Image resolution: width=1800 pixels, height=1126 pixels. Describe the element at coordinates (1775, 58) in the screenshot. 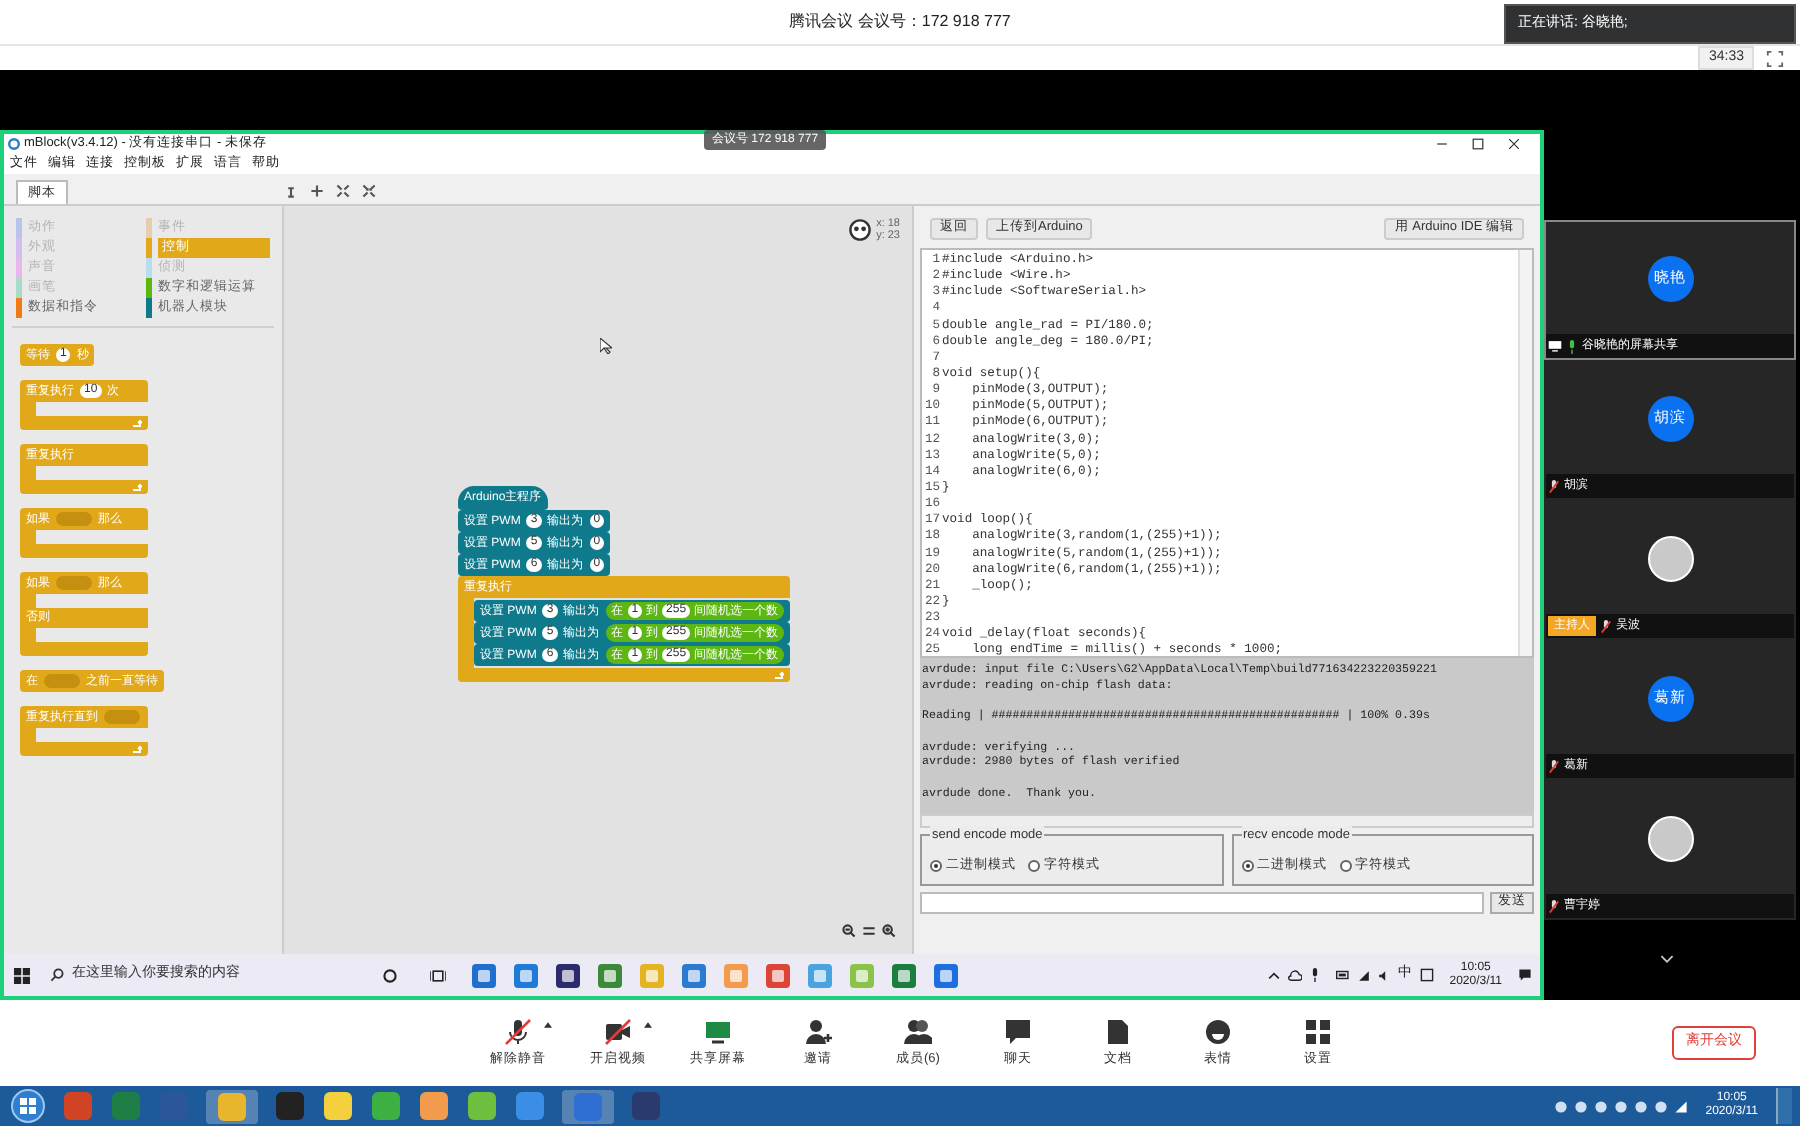

I see `fullscreen-icon` at that location.